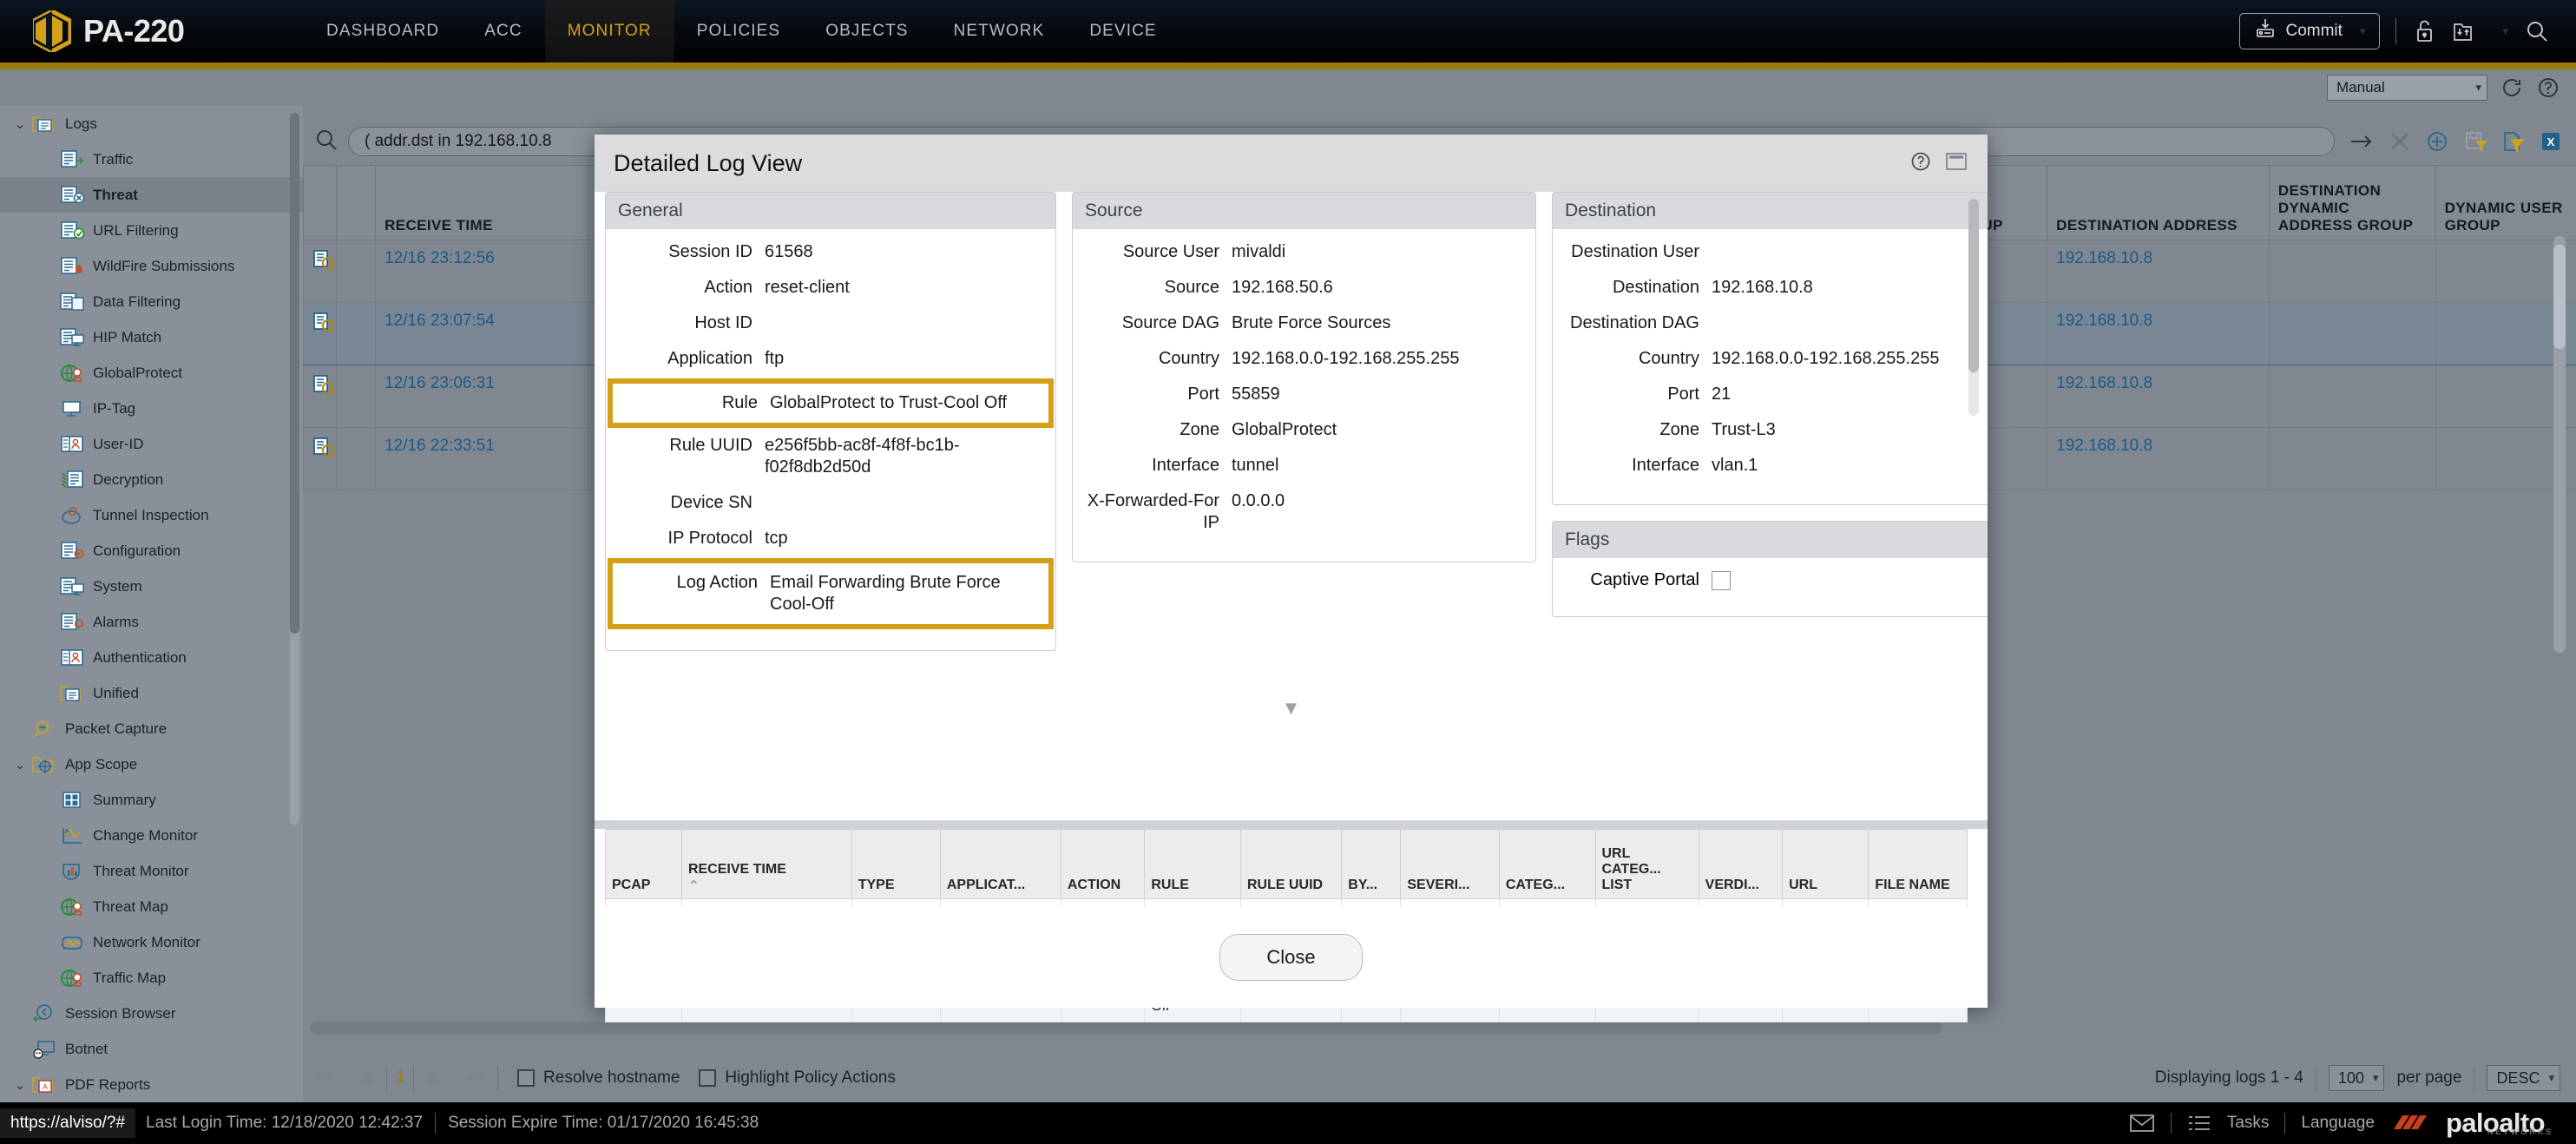 The width and height of the screenshot is (2576, 1144). Describe the element at coordinates (482, 202) in the screenshot. I see `col-receive-time-header: RECEIVE TIME` at that location.